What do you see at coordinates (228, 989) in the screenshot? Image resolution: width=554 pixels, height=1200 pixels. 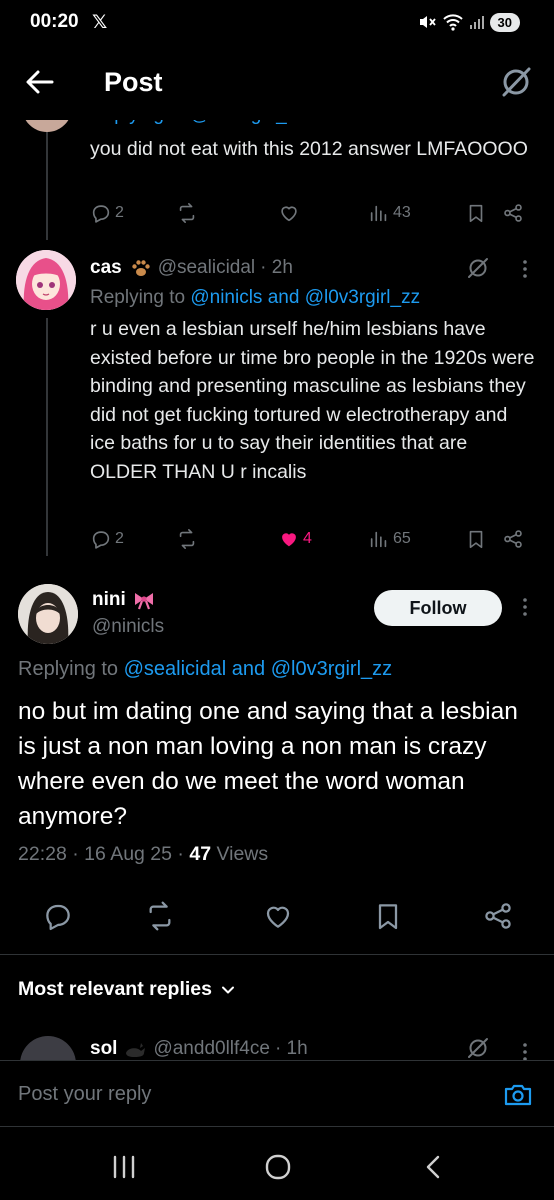 I see `chevron-down-icon` at bounding box center [228, 989].